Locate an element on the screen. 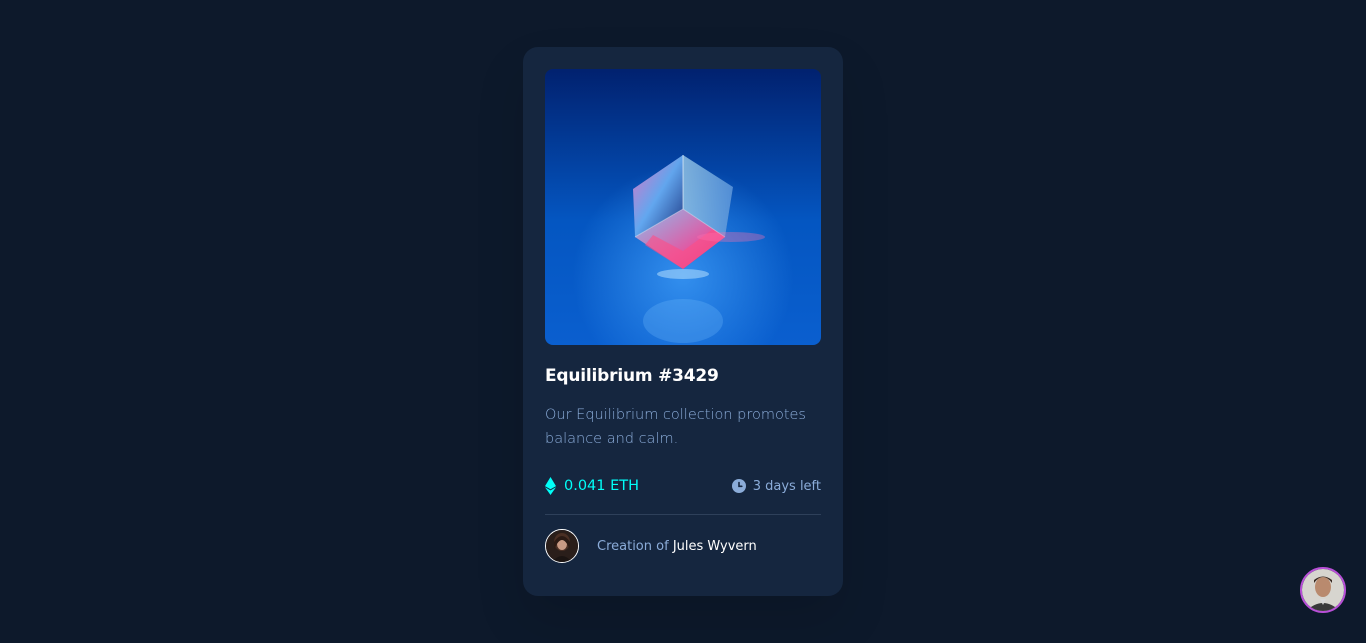 The width and height of the screenshot is (1366, 643). creator-avatar is located at coordinates (562, 546).